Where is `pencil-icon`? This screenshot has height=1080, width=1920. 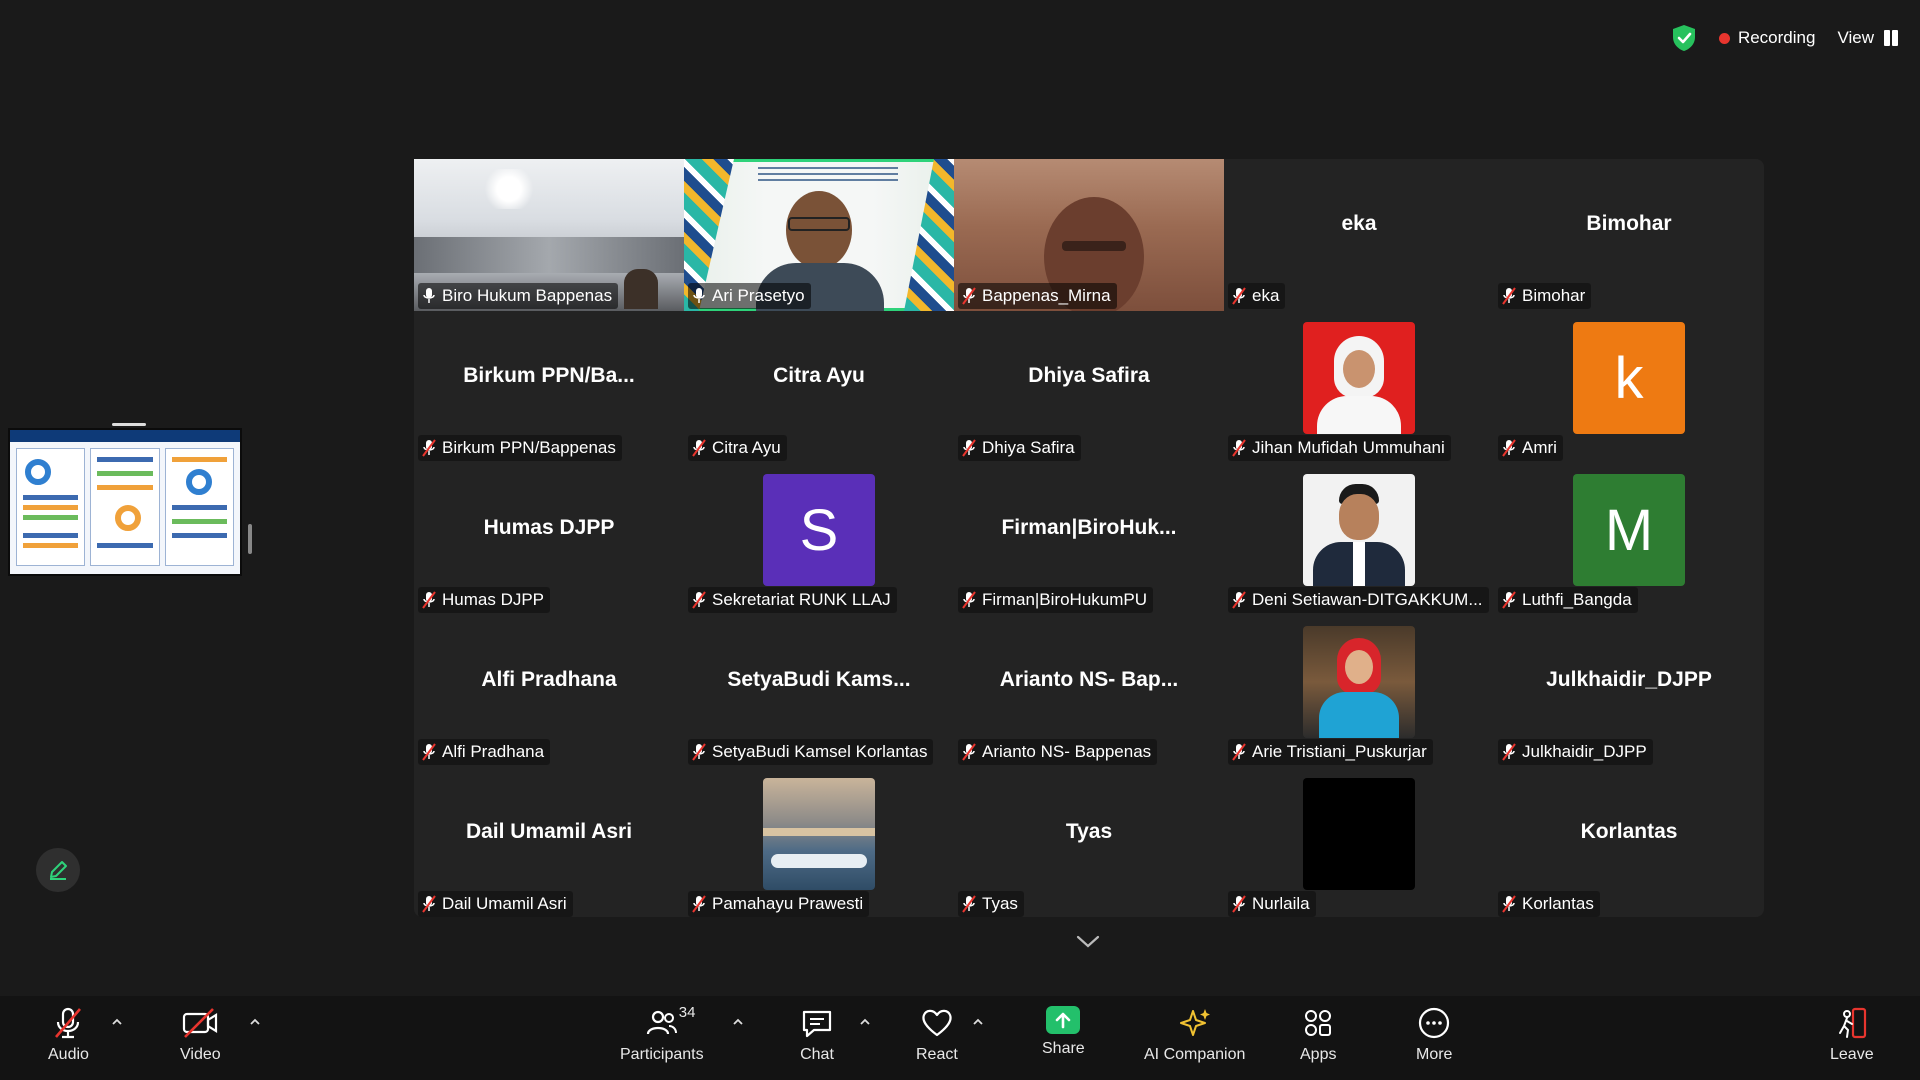 pencil-icon is located at coordinates (58, 870).